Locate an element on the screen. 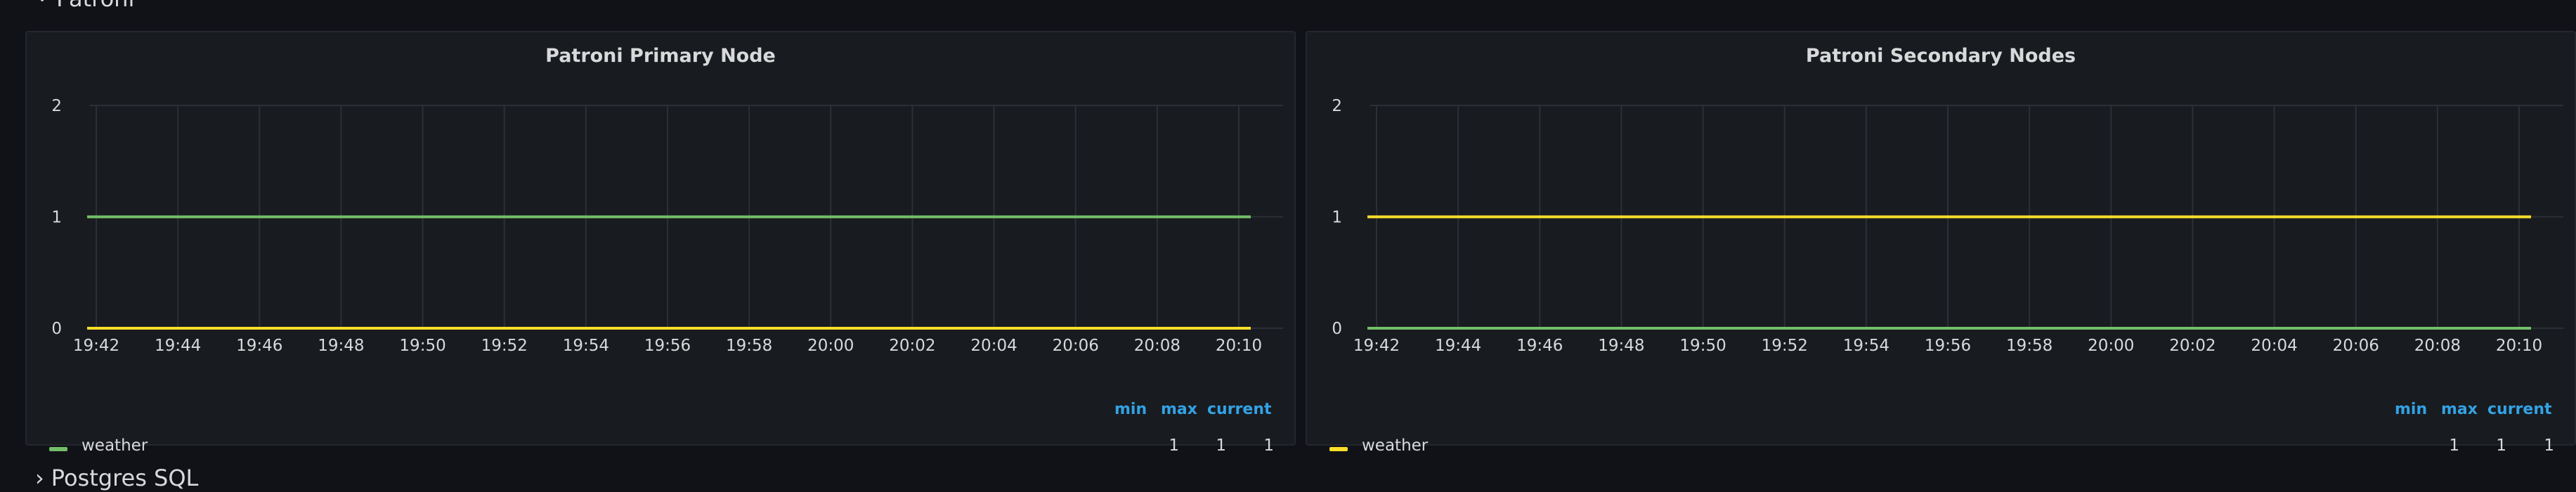 The width and height of the screenshot is (2576, 492). chevron-right-icon: › is located at coordinates (39, 478).